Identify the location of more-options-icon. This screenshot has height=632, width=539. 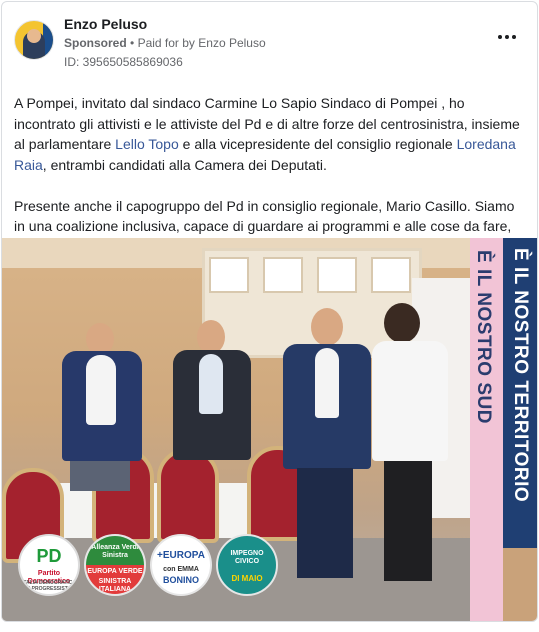
(507, 37).